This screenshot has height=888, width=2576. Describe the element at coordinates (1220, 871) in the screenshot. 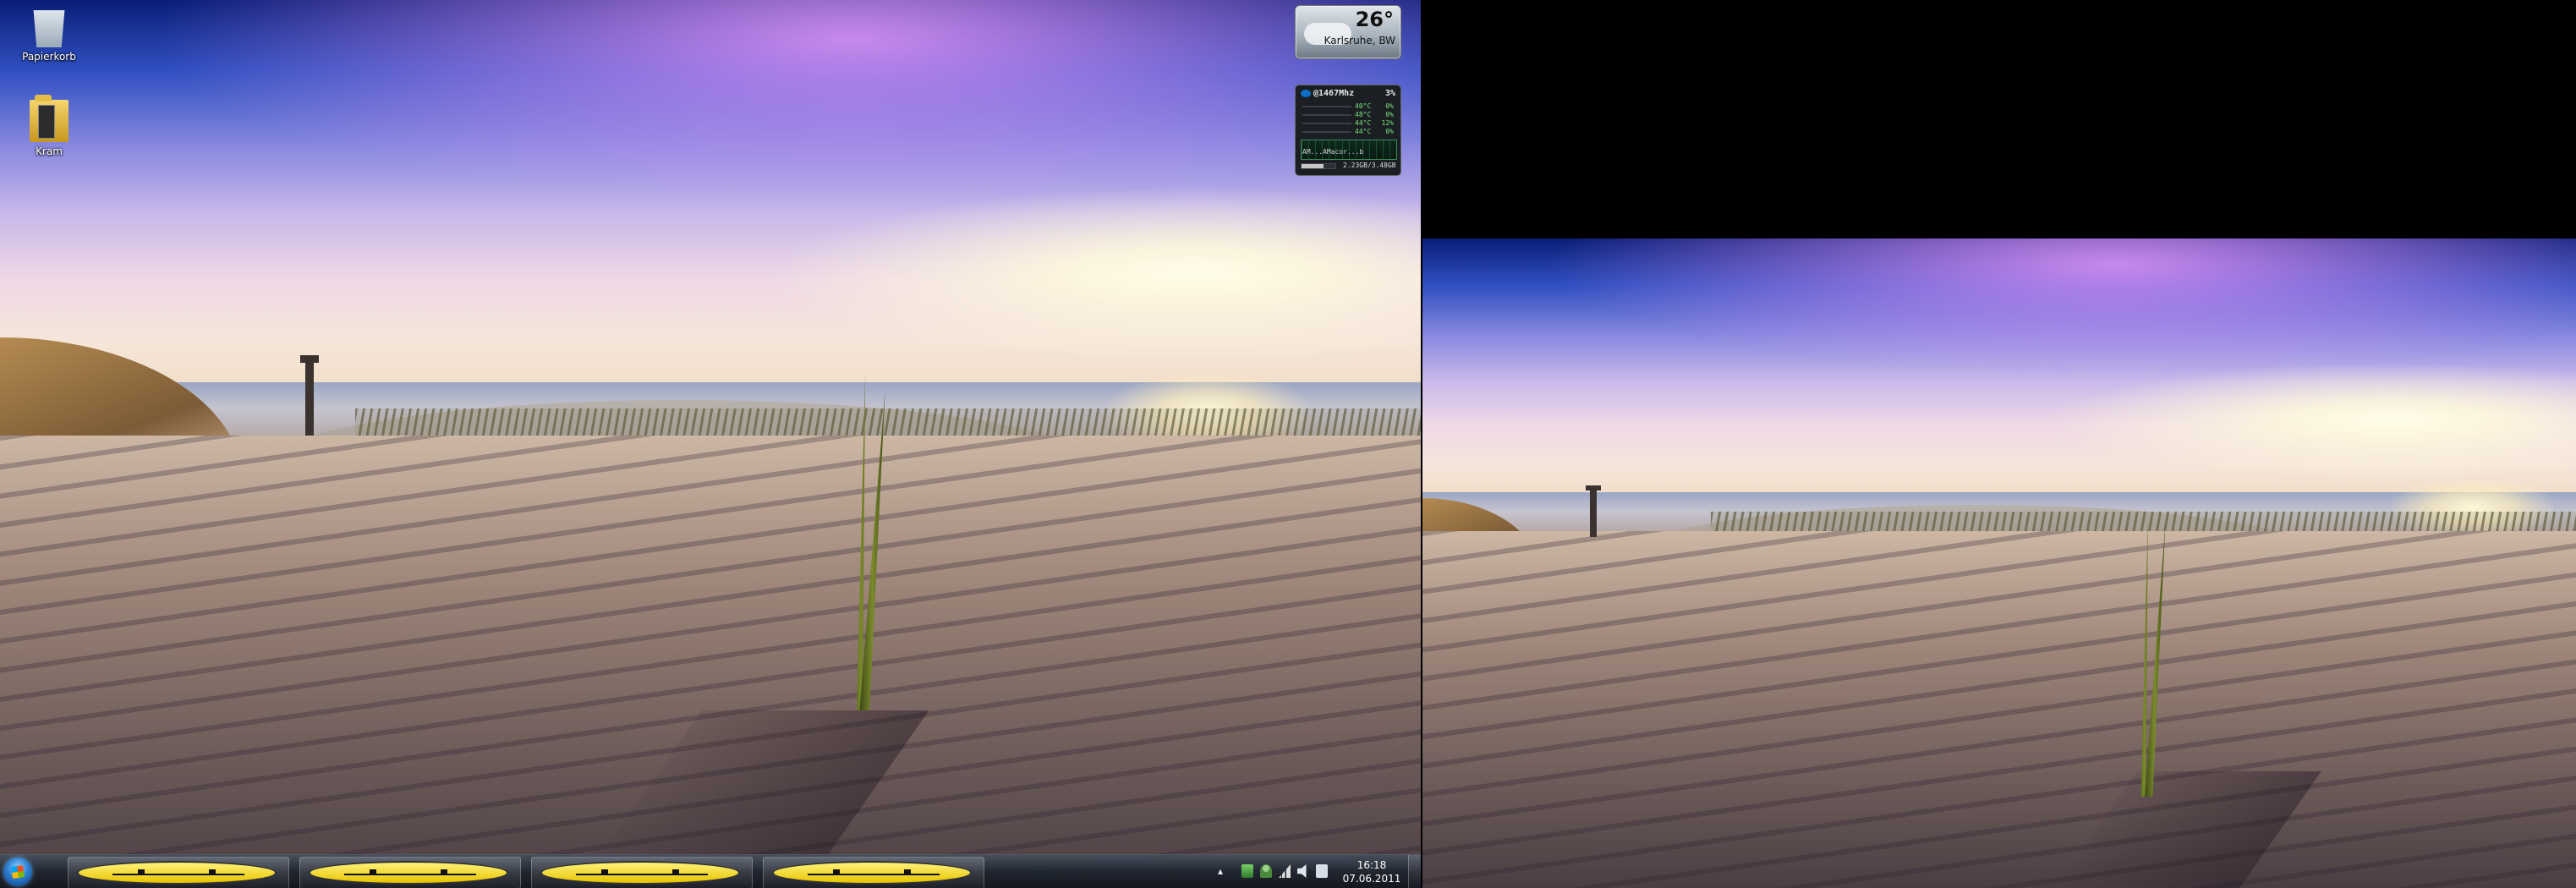

I see `show-hidden-icons-button: ▴` at that location.